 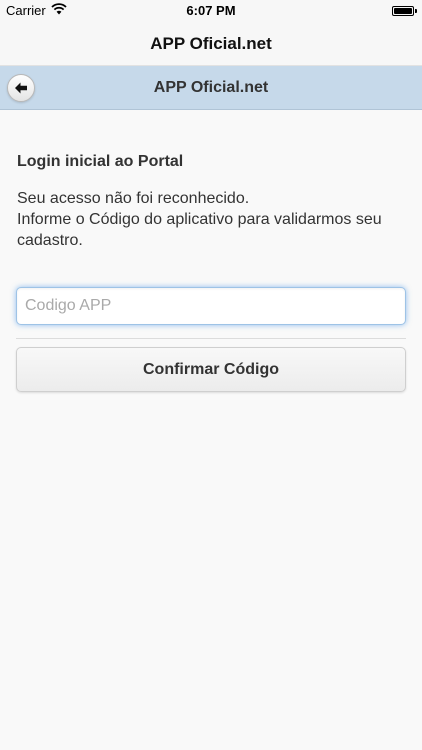 I want to click on confirm-code-button: Confirmar Código, so click(x=211, y=369).